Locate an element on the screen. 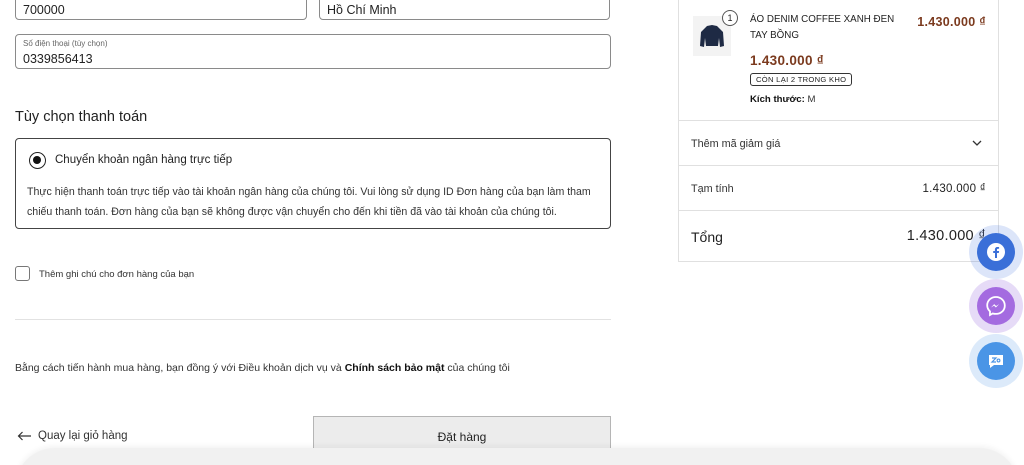 The height and width of the screenshot is (465, 1024). zalo-icon is located at coordinates (996, 361).